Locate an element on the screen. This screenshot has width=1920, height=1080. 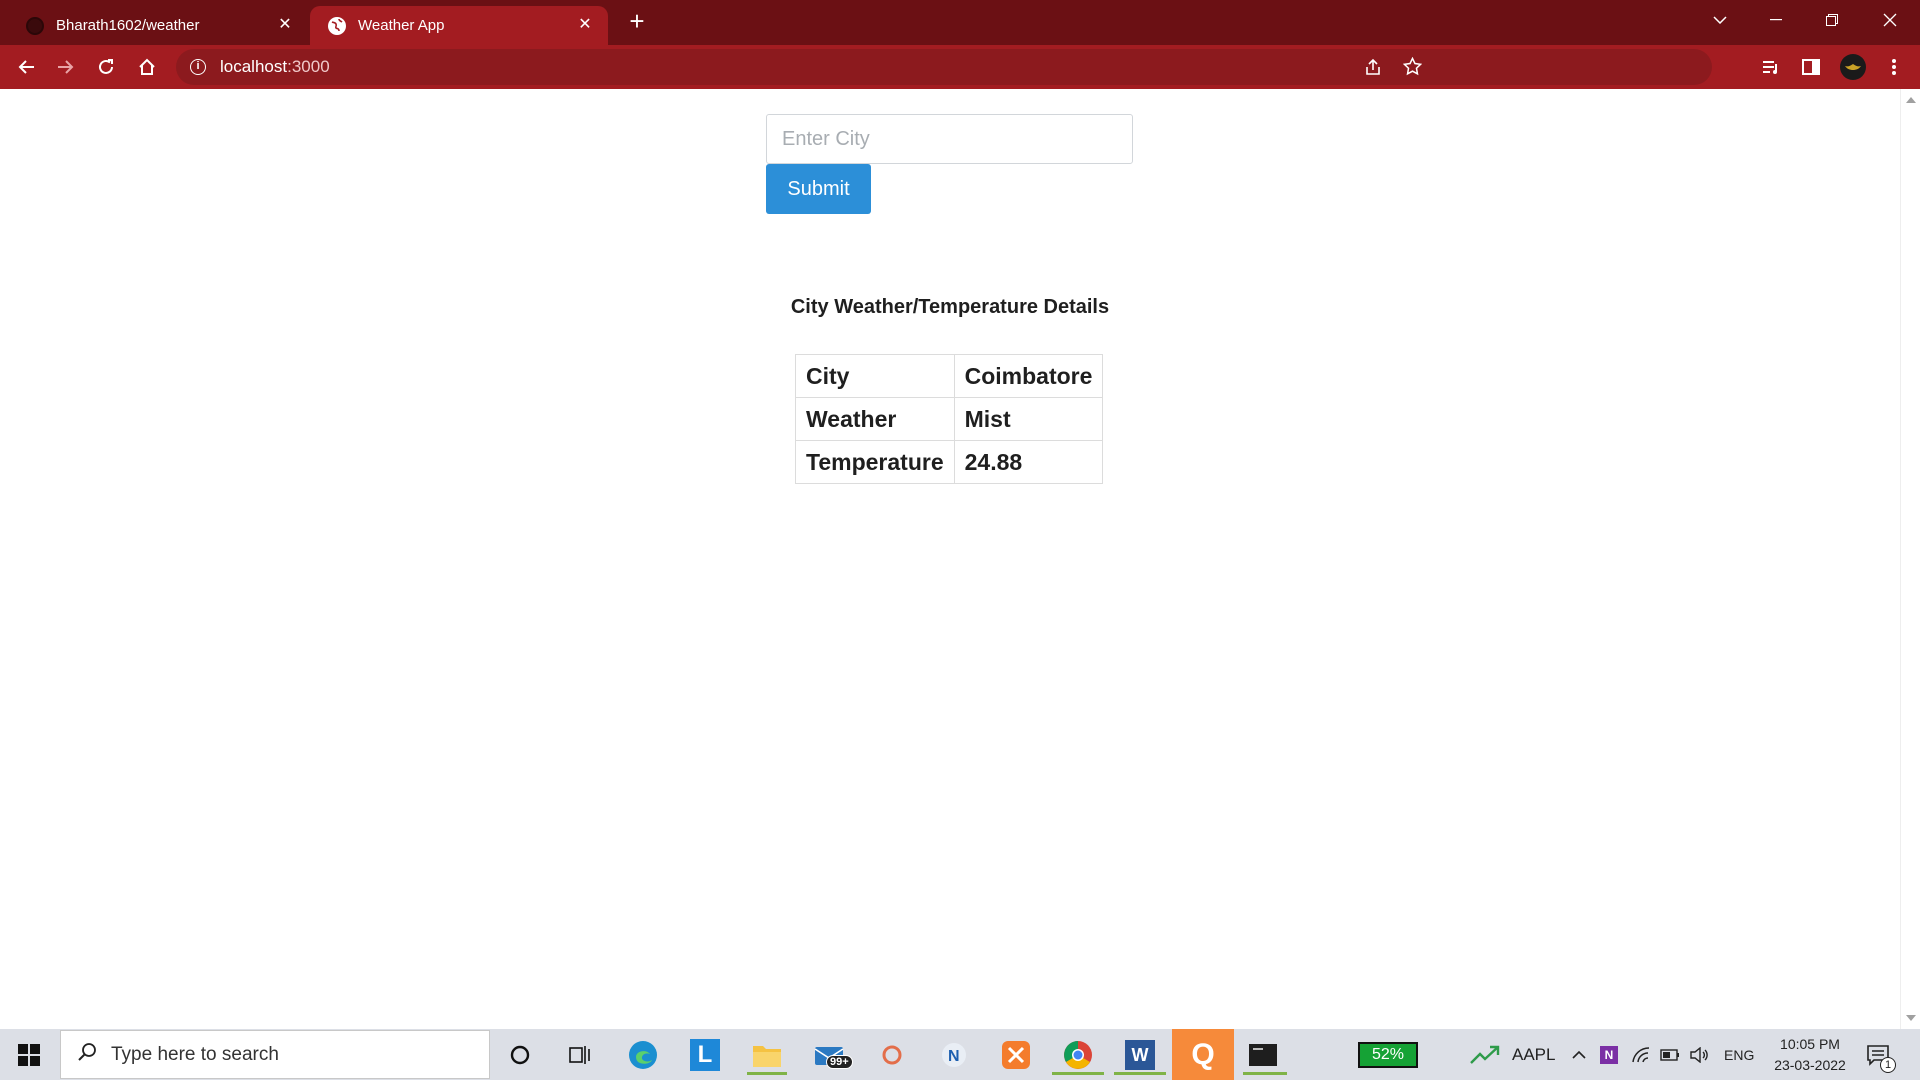
share-icon is located at coordinates (1373, 69).